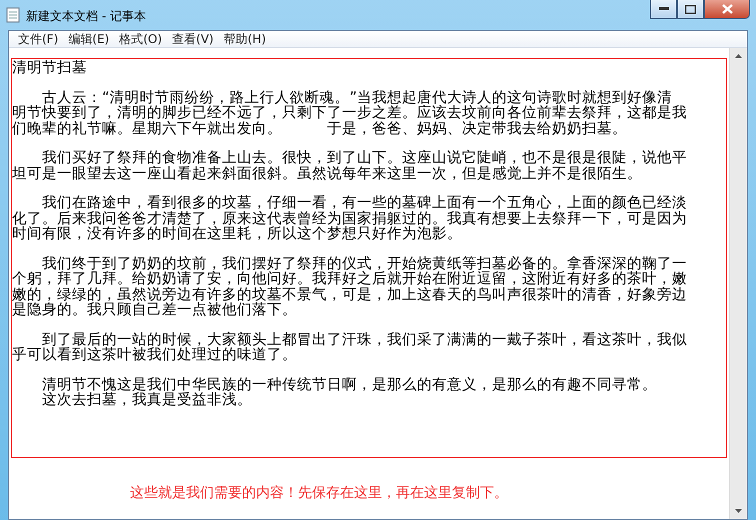  What do you see at coordinates (364, 340) in the screenshot?
I see `text-line: 到了最后的一站的时候，大家额头上都冒出了汗珠，我们采了满满的一戴子茶叶，看这茶叶，我似` at bounding box center [364, 340].